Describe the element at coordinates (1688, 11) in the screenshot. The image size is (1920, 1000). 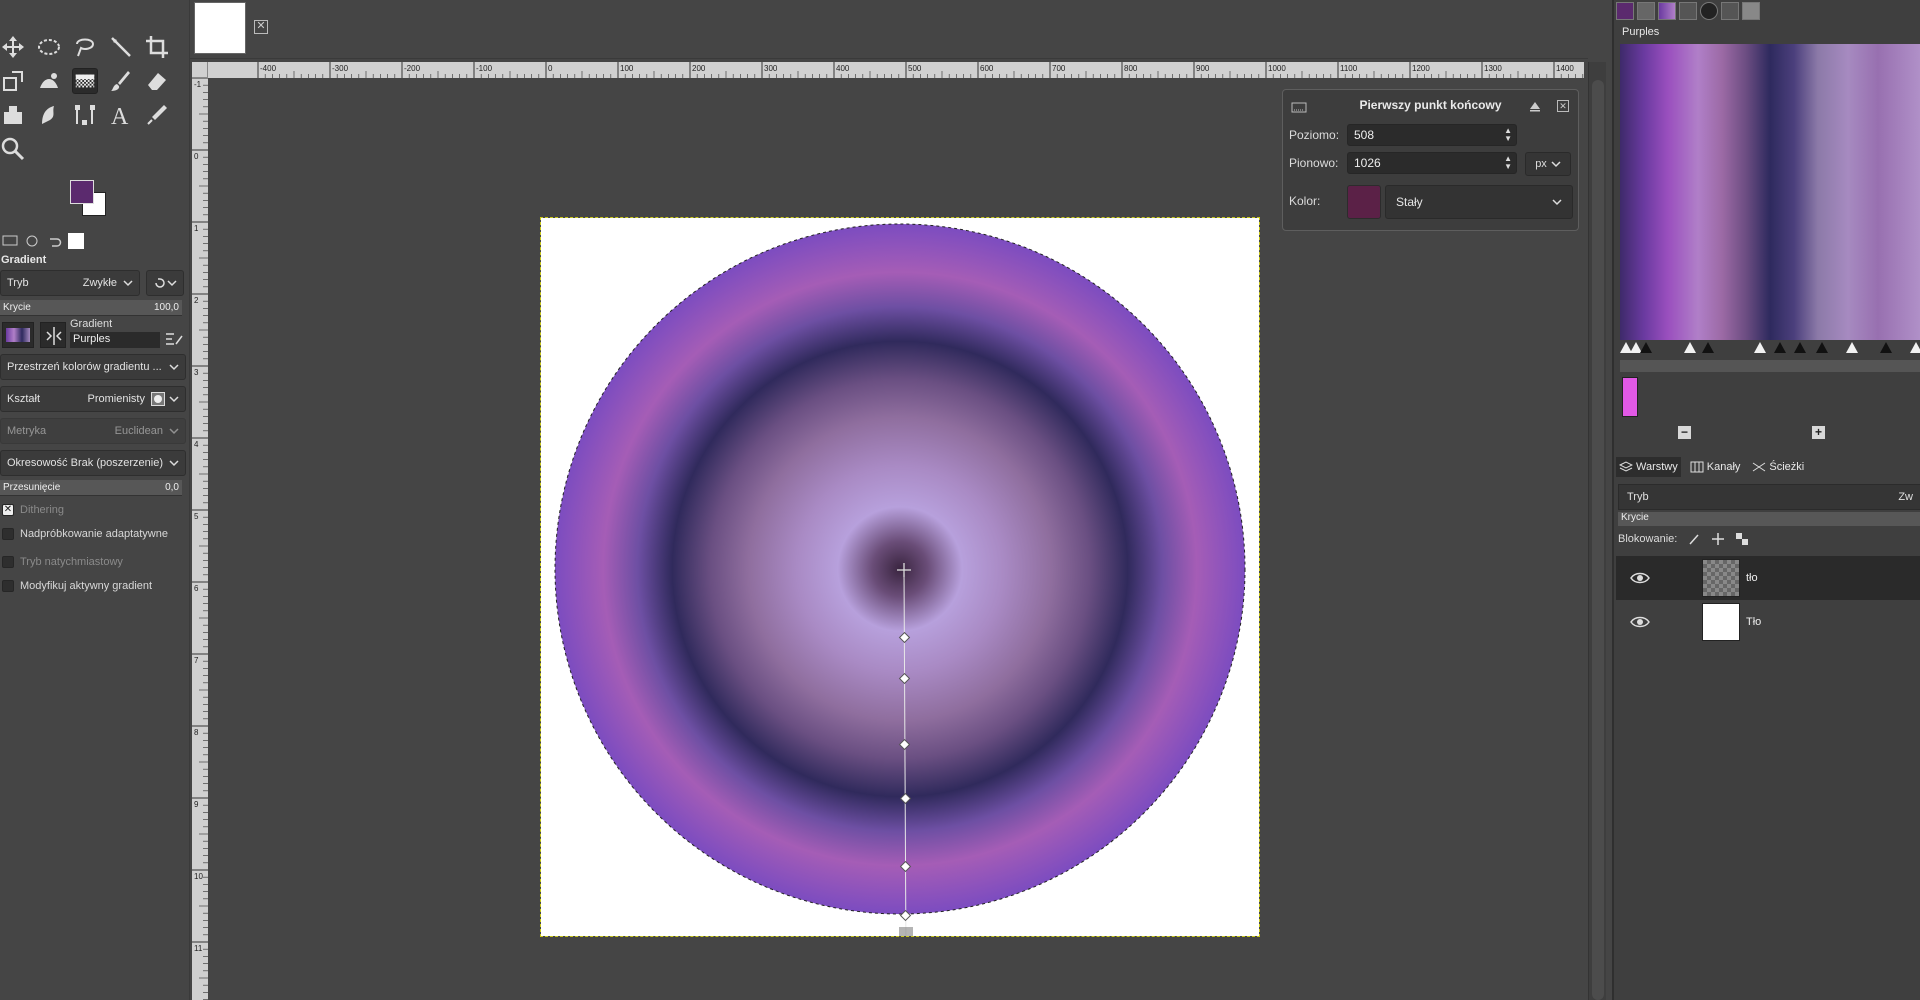
I see `histogram-tab-icon` at that location.